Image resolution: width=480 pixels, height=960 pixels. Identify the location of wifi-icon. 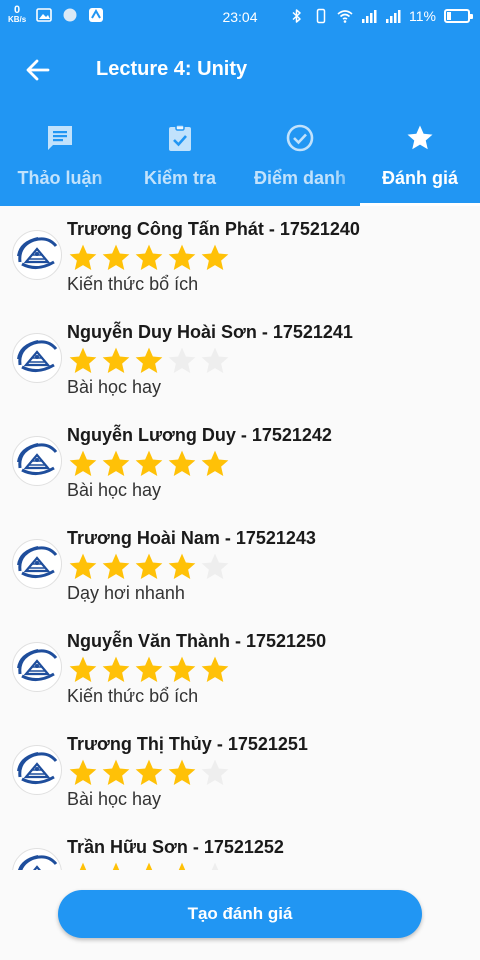
(345, 16).